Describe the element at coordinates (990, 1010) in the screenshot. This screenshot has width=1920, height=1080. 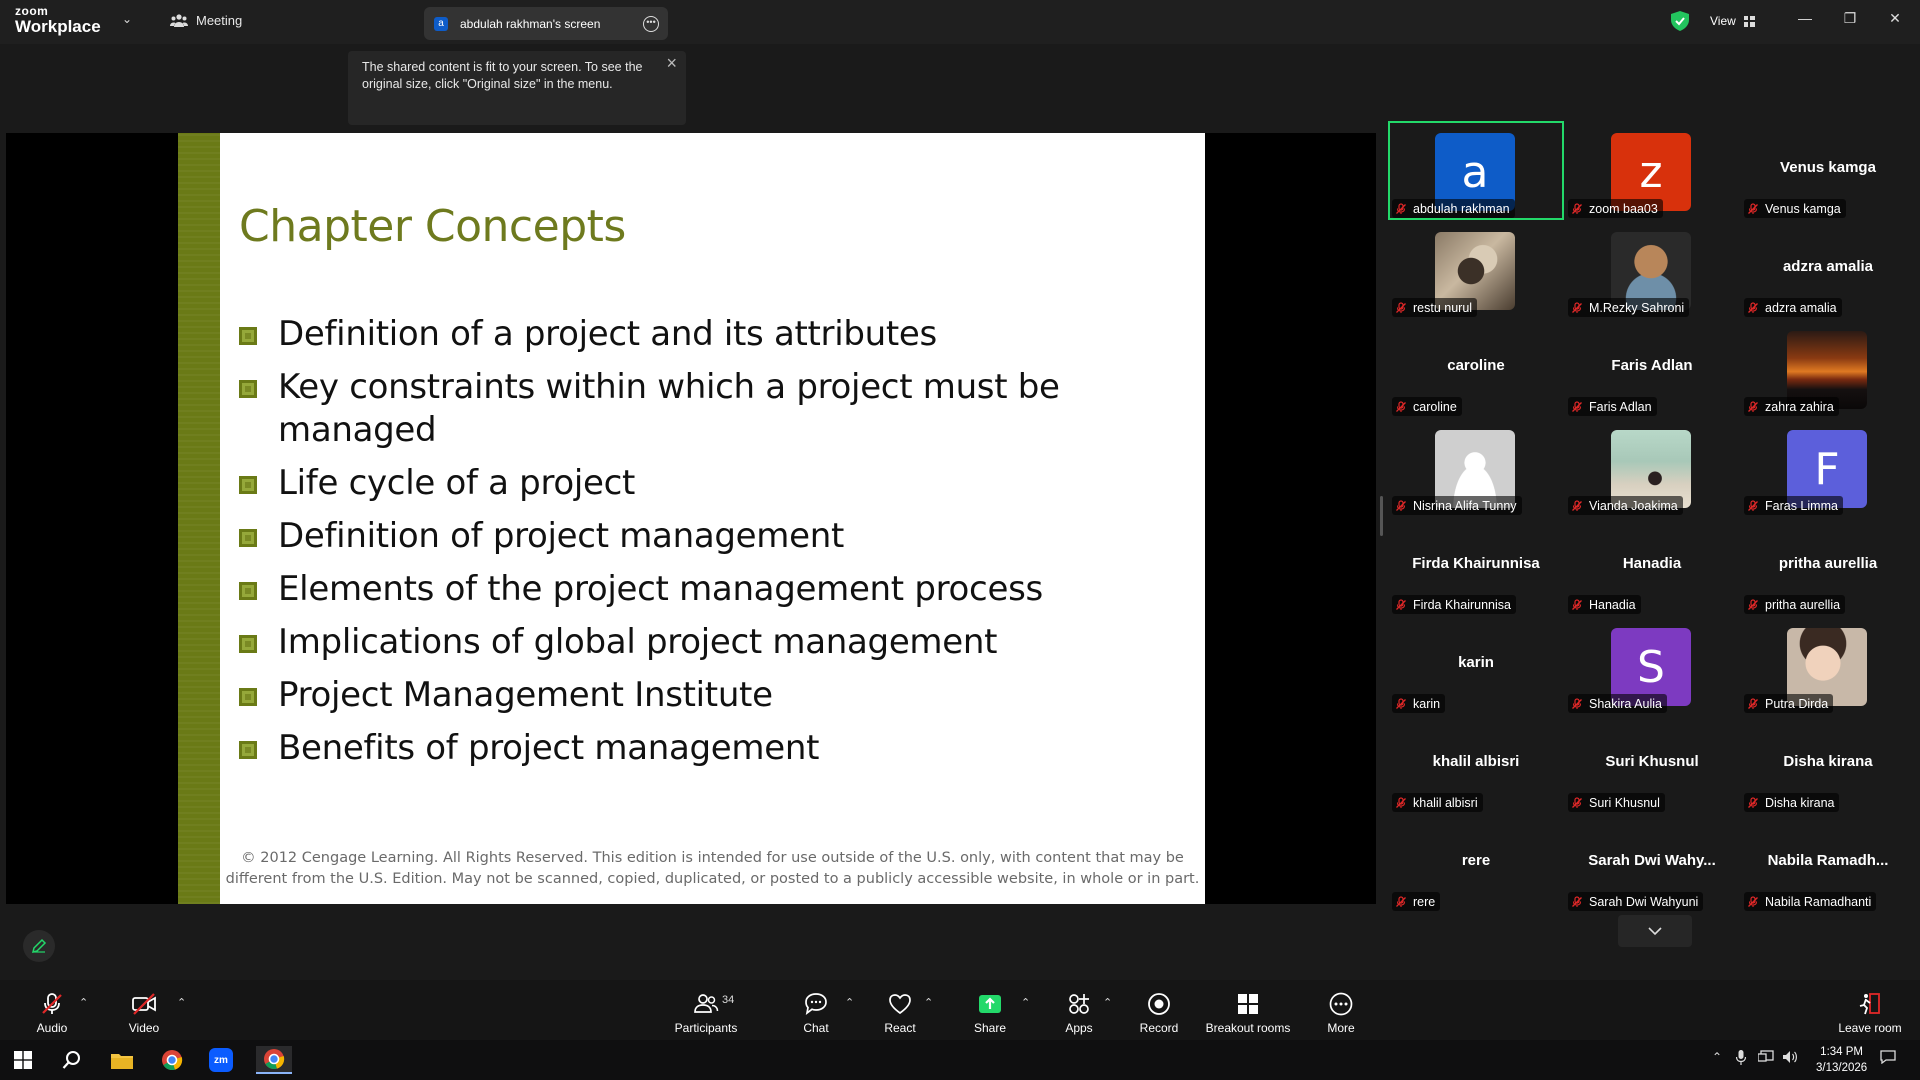
I see `share-button: Share` at that location.